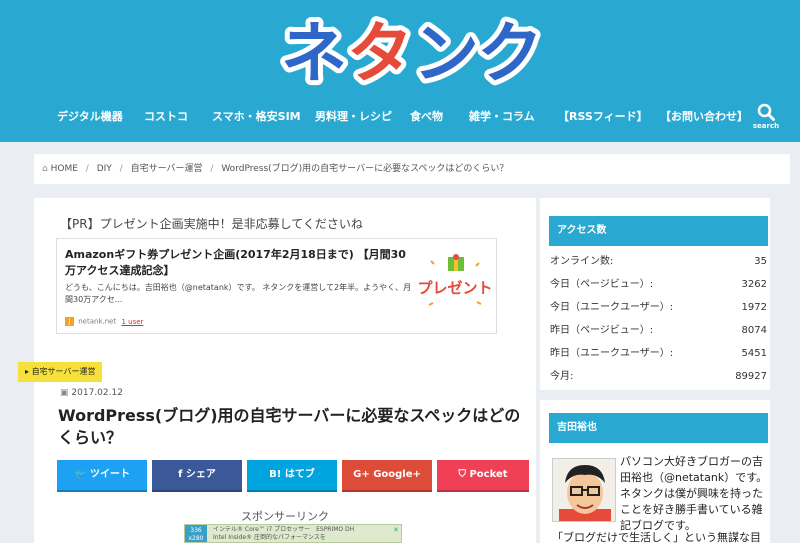 Image resolution: width=800 pixels, height=543 pixels. I want to click on stat-row: 昨日（ページビュー）: 8074, so click(658, 330).